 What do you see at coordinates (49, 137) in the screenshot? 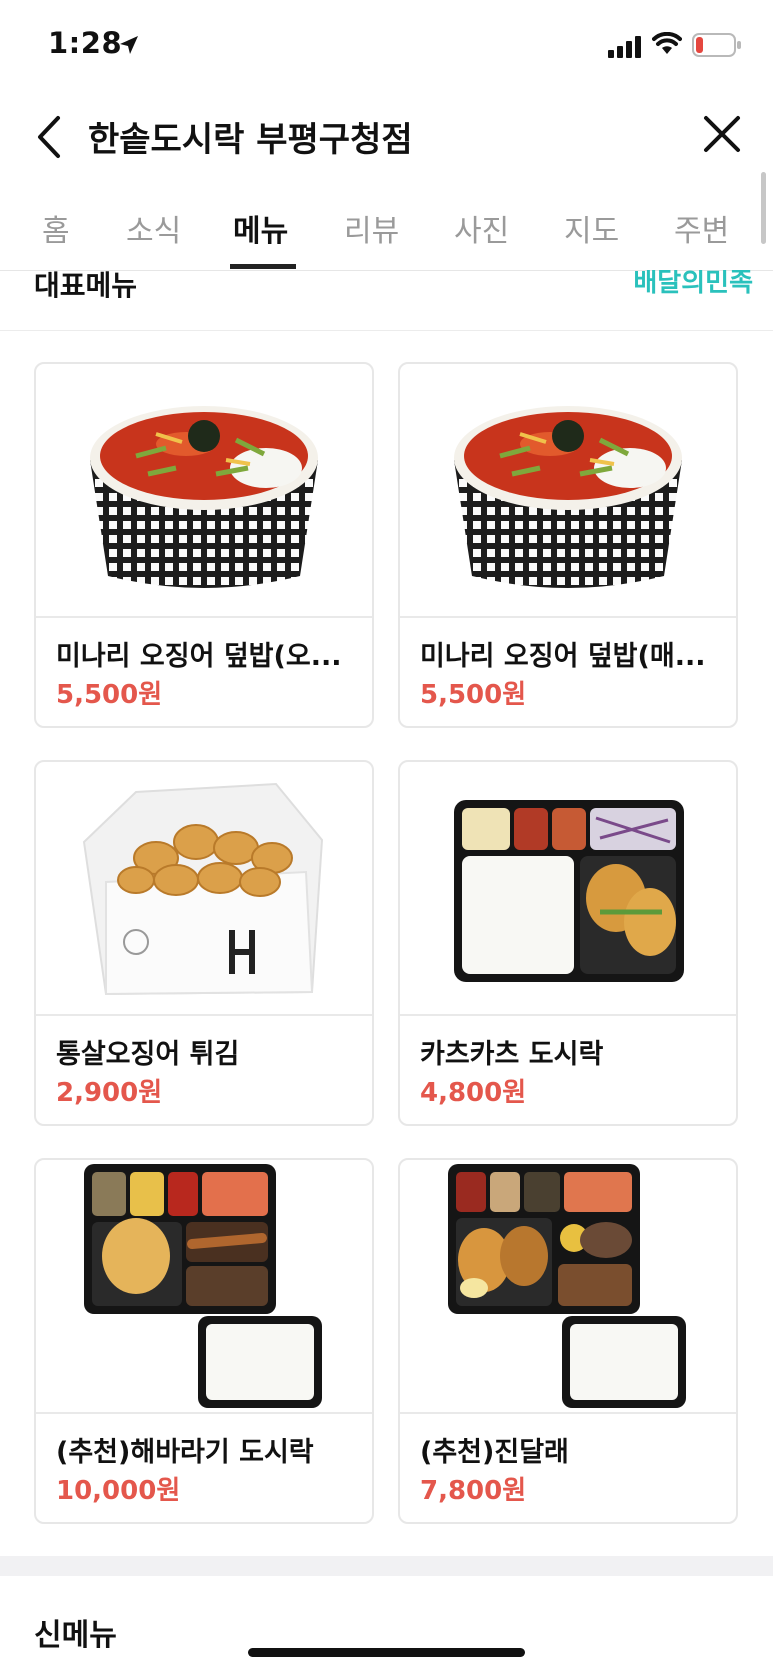
I see `back-arrow-icon` at bounding box center [49, 137].